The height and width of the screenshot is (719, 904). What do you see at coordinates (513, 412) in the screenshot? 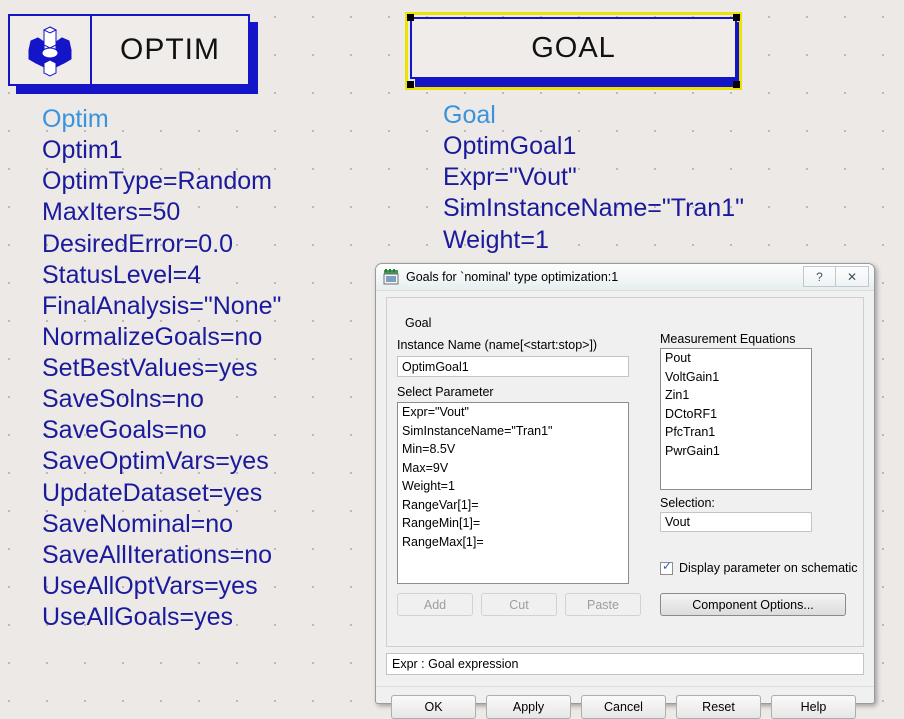
I see `list-item: Expr="Vout"` at bounding box center [513, 412].